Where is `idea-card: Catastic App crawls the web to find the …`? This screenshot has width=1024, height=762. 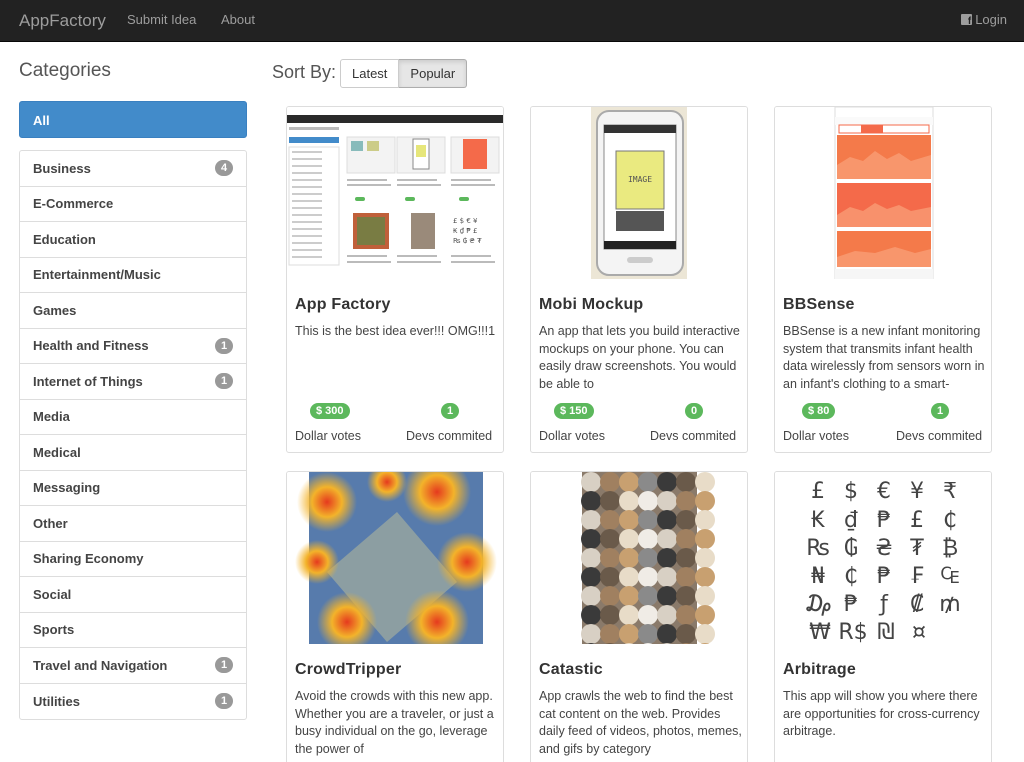
idea-card: Catastic App crawls the web to find the … is located at coordinates (639, 616).